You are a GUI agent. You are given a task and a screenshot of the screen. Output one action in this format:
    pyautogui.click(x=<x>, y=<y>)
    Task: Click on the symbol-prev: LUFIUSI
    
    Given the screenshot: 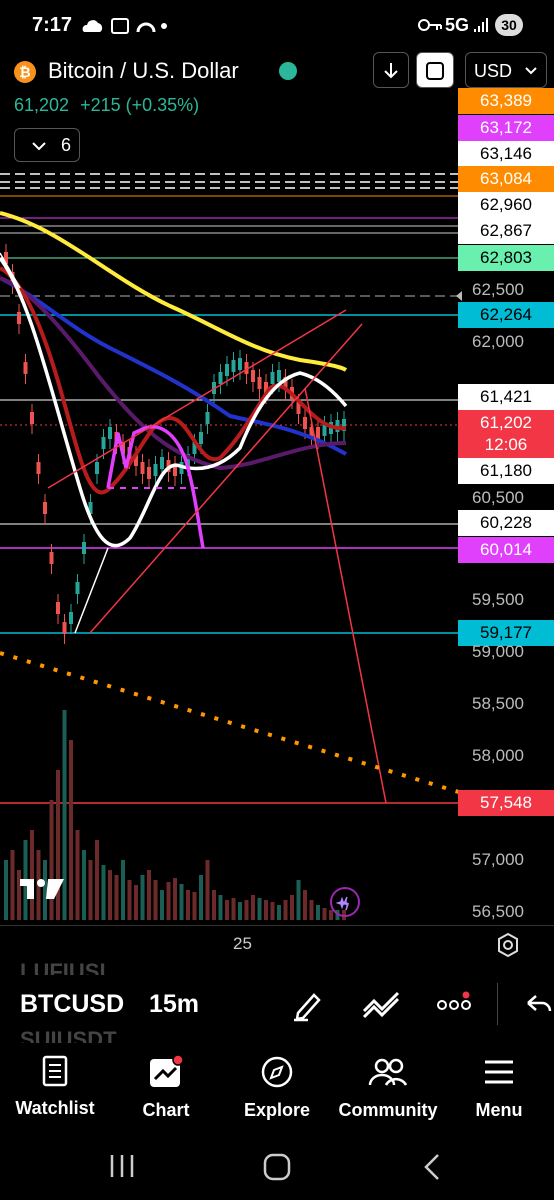 What is the action you would take?
    pyautogui.click(x=63, y=967)
    